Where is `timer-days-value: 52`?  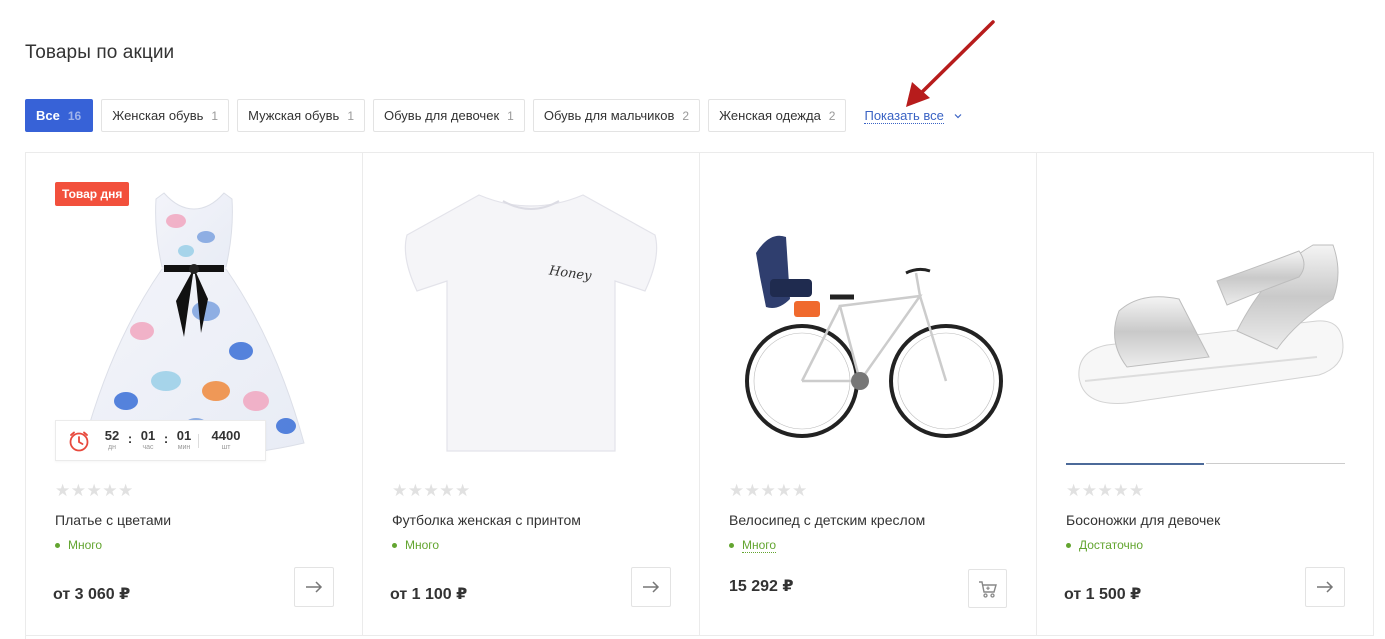
timer-days-value: 52 is located at coordinates (112, 435).